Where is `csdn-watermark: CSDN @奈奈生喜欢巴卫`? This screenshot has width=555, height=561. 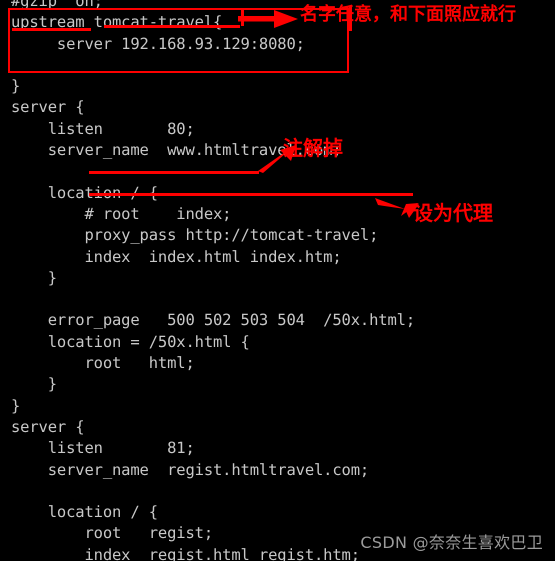 csdn-watermark: CSDN @奈奈生喜欢巴卫 is located at coordinates (451, 542).